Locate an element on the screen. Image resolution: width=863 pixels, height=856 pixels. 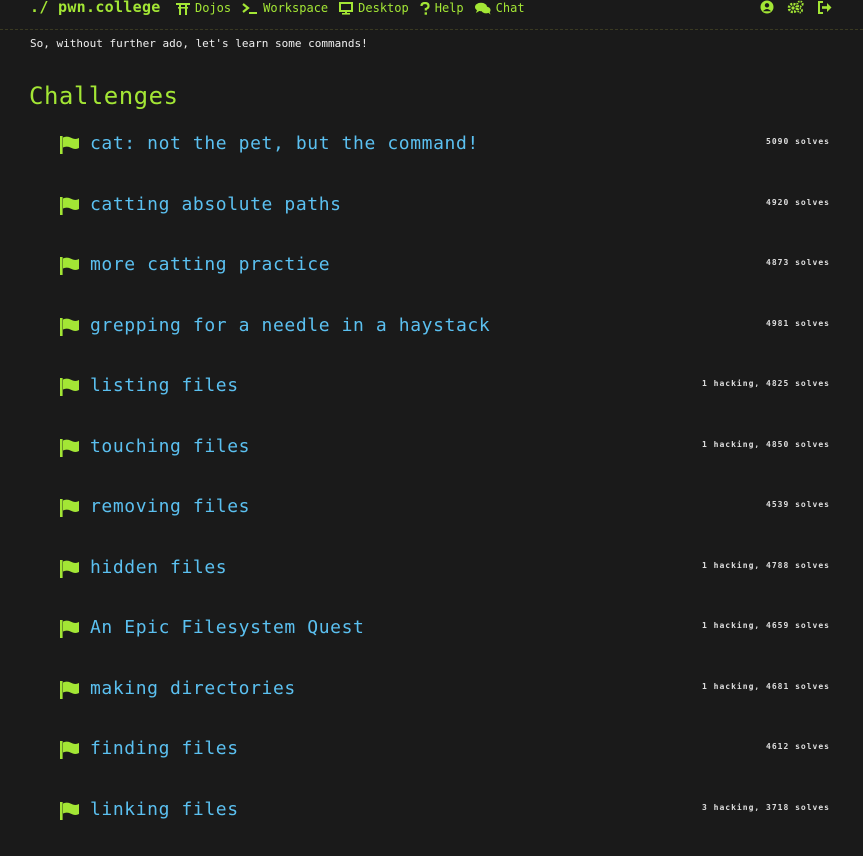
challenge-solves: 1 hacking, 4825 solves is located at coordinates (766, 383).